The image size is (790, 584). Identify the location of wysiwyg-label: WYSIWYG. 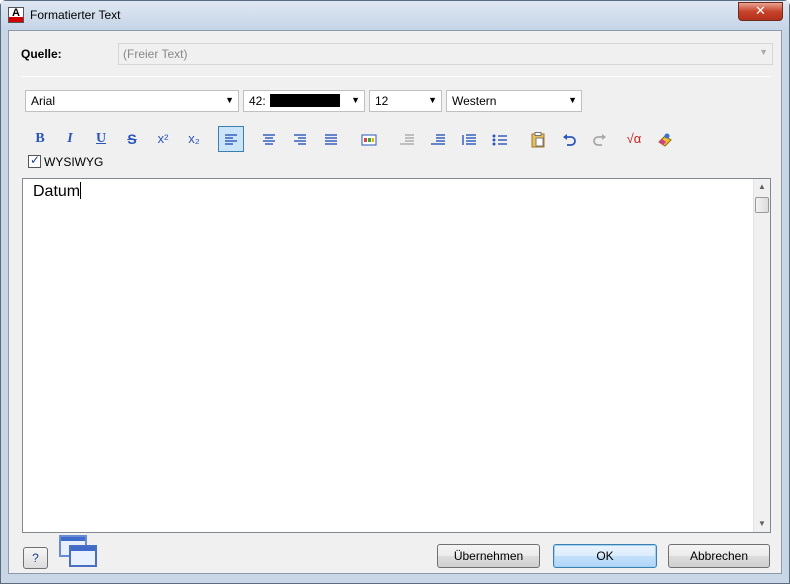
(74, 162).